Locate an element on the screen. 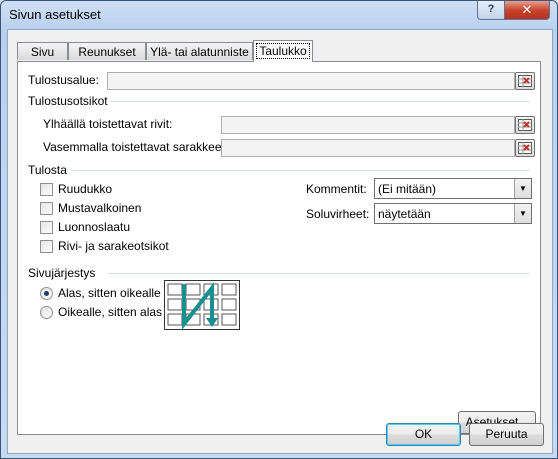 The height and width of the screenshot is (459, 558). comments-label: Kommentit: is located at coordinates (336, 189).